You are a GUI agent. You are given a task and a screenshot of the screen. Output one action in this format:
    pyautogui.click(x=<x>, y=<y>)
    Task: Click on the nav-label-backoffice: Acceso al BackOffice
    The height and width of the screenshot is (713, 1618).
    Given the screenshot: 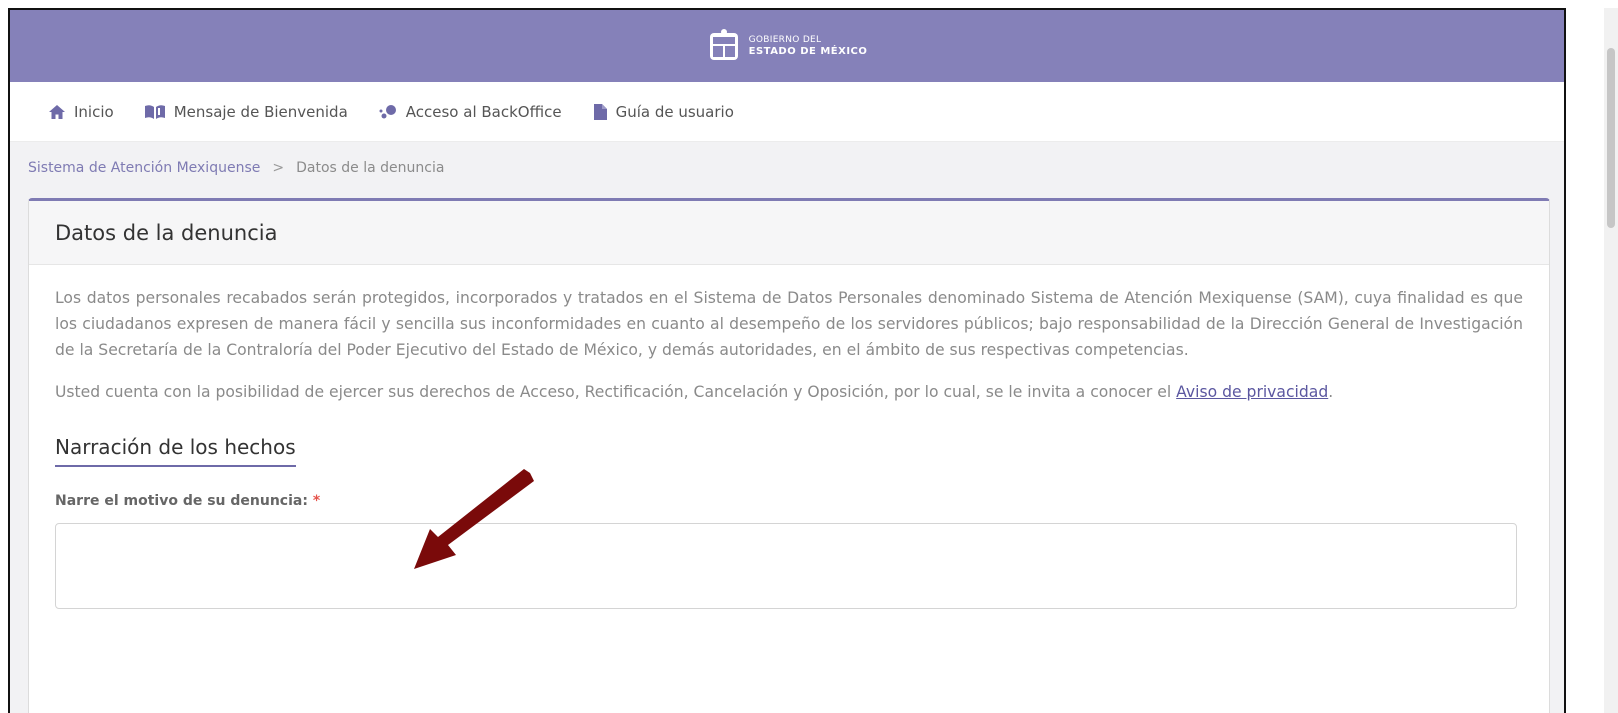 What is the action you would take?
    pyautogui.click(x=483, y=111)
    